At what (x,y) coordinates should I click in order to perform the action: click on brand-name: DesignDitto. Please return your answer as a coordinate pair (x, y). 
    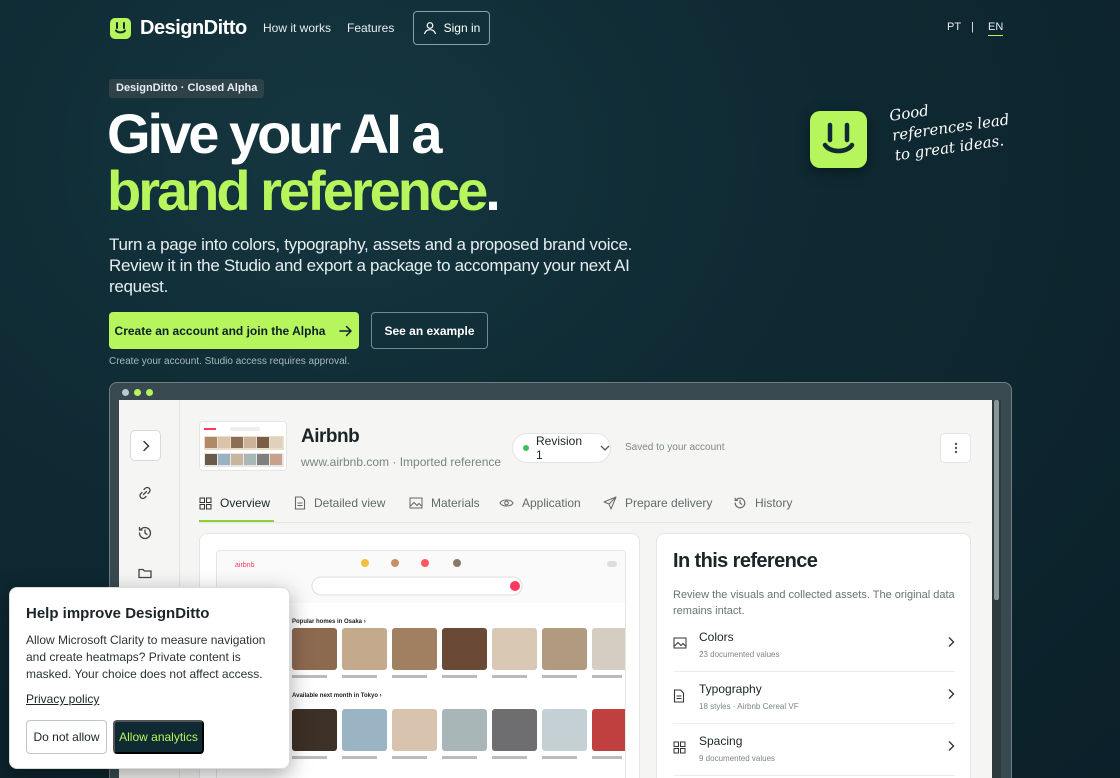
    Looking at the image, I should click on (193, 28).